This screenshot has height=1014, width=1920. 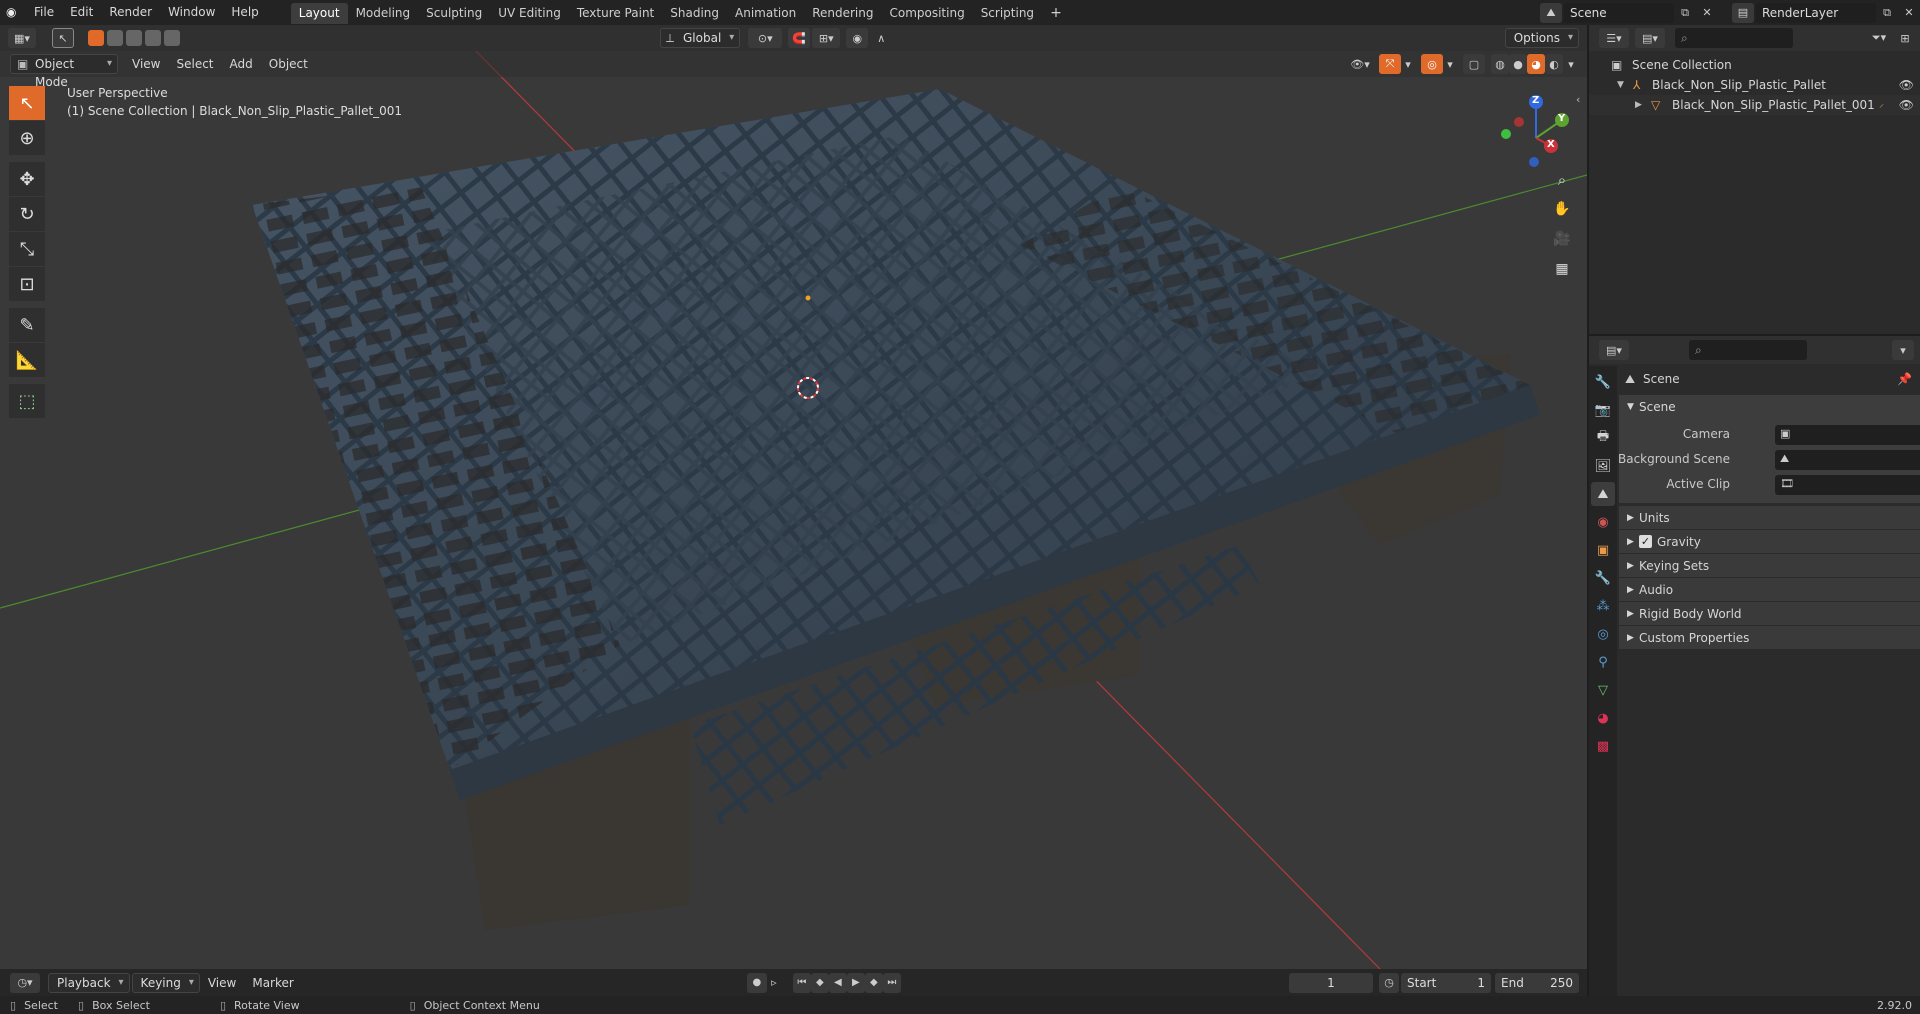 I want to click on falloff-icon: ∧, so click(x=881, y=38).